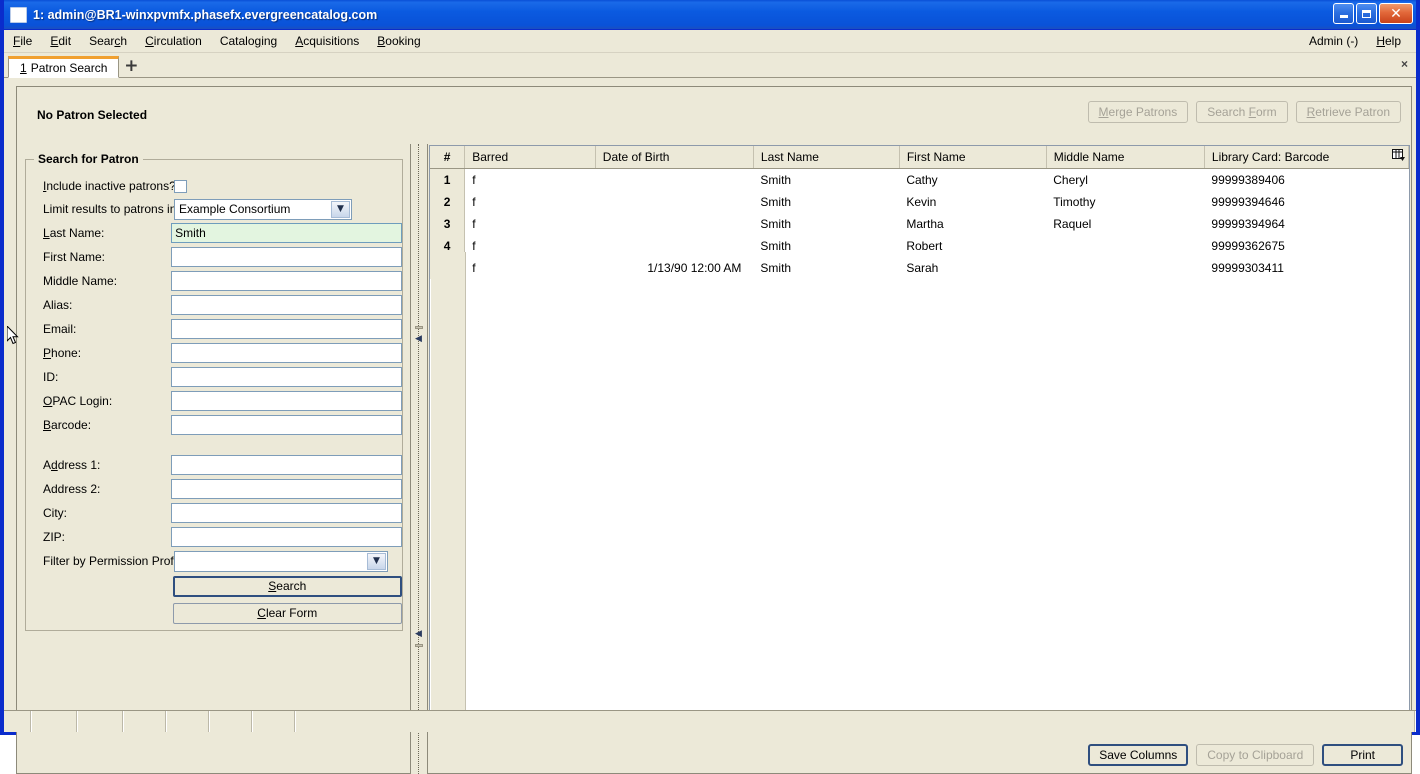 The image size is (1420, 774). What do you see at coordinates (448, 202) in the screenshot?
I see `row-number: 2` at bounding box center [448, 202].